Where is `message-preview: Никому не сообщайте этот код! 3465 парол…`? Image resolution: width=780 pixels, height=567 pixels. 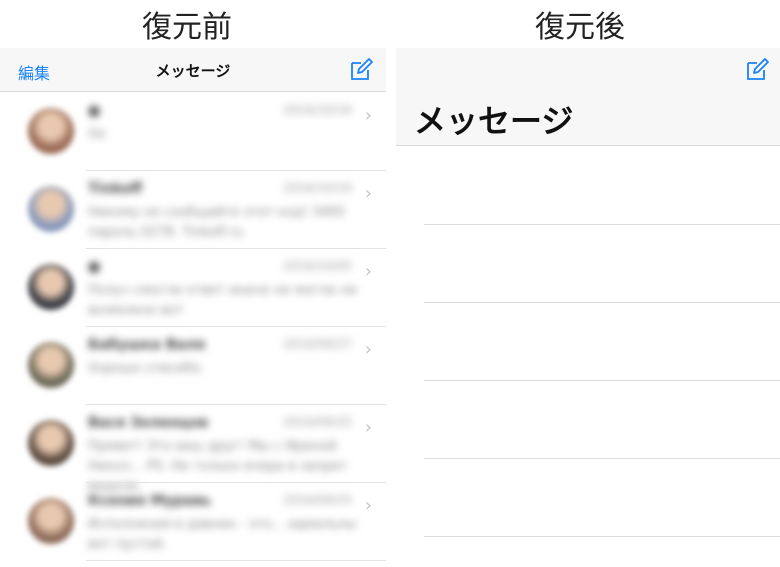 message-preview: Никому не сообщайте этот код! 3465 парол… is located at coordinates (217, 222).